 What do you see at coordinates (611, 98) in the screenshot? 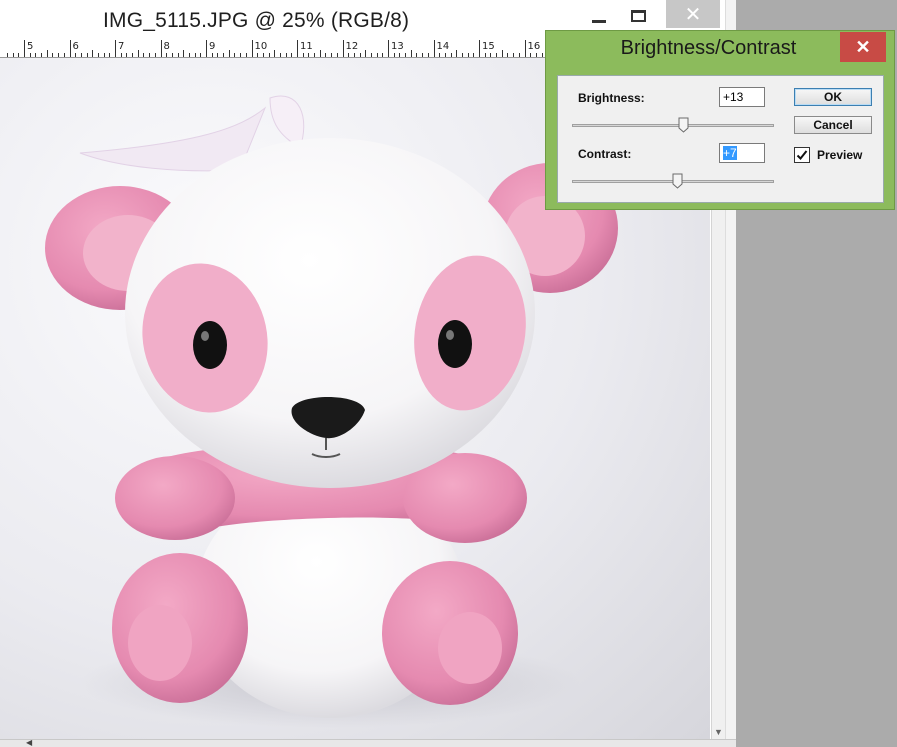
I see `brightness-label: Brightness:` at bounding box center [611, 98].